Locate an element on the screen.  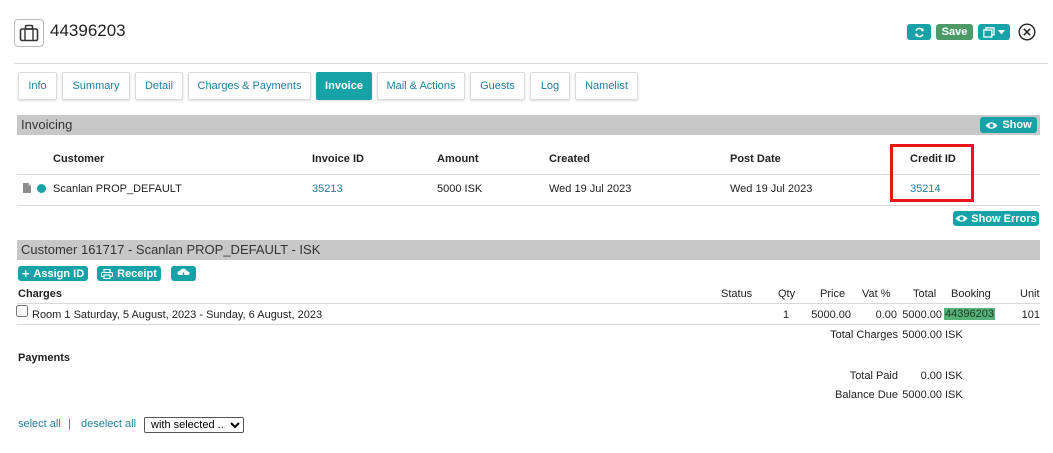
booking-icon-box is located at coordinates (29, 33).